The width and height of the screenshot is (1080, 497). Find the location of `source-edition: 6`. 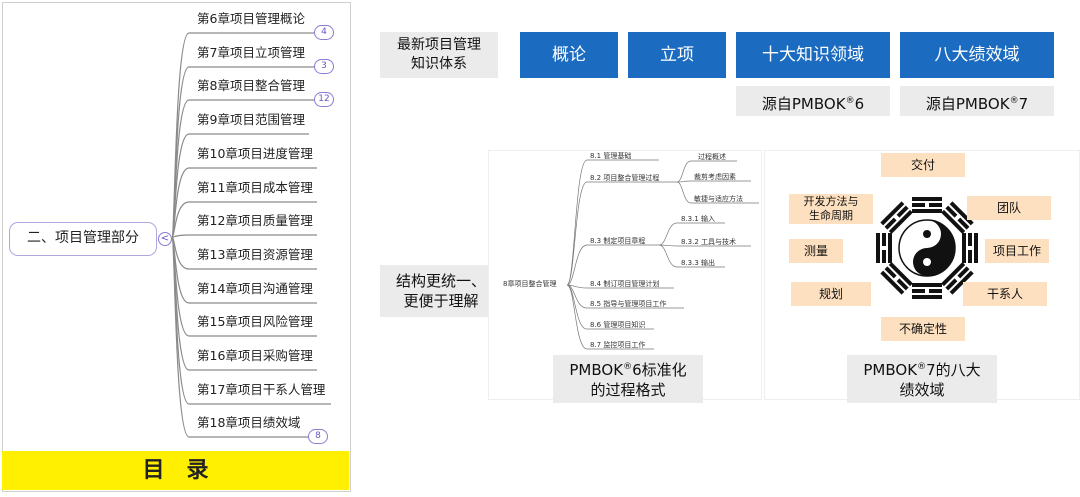

source-edition: 6 is located at coordinates (859, 104).